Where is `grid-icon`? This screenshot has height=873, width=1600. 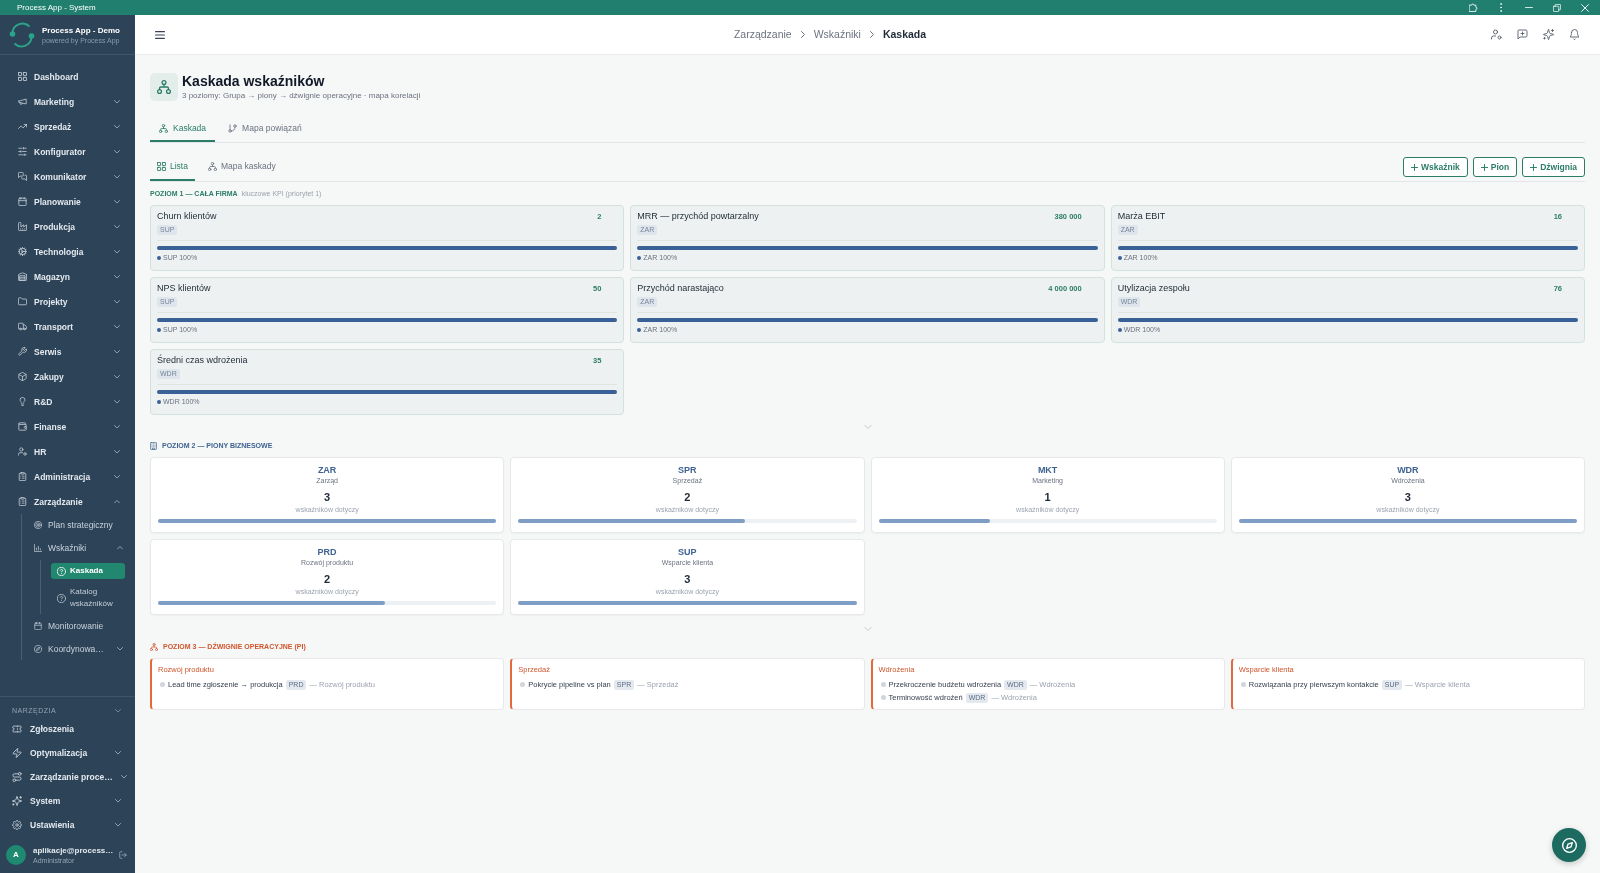
grid-icon is located at coordinates (161, 166).